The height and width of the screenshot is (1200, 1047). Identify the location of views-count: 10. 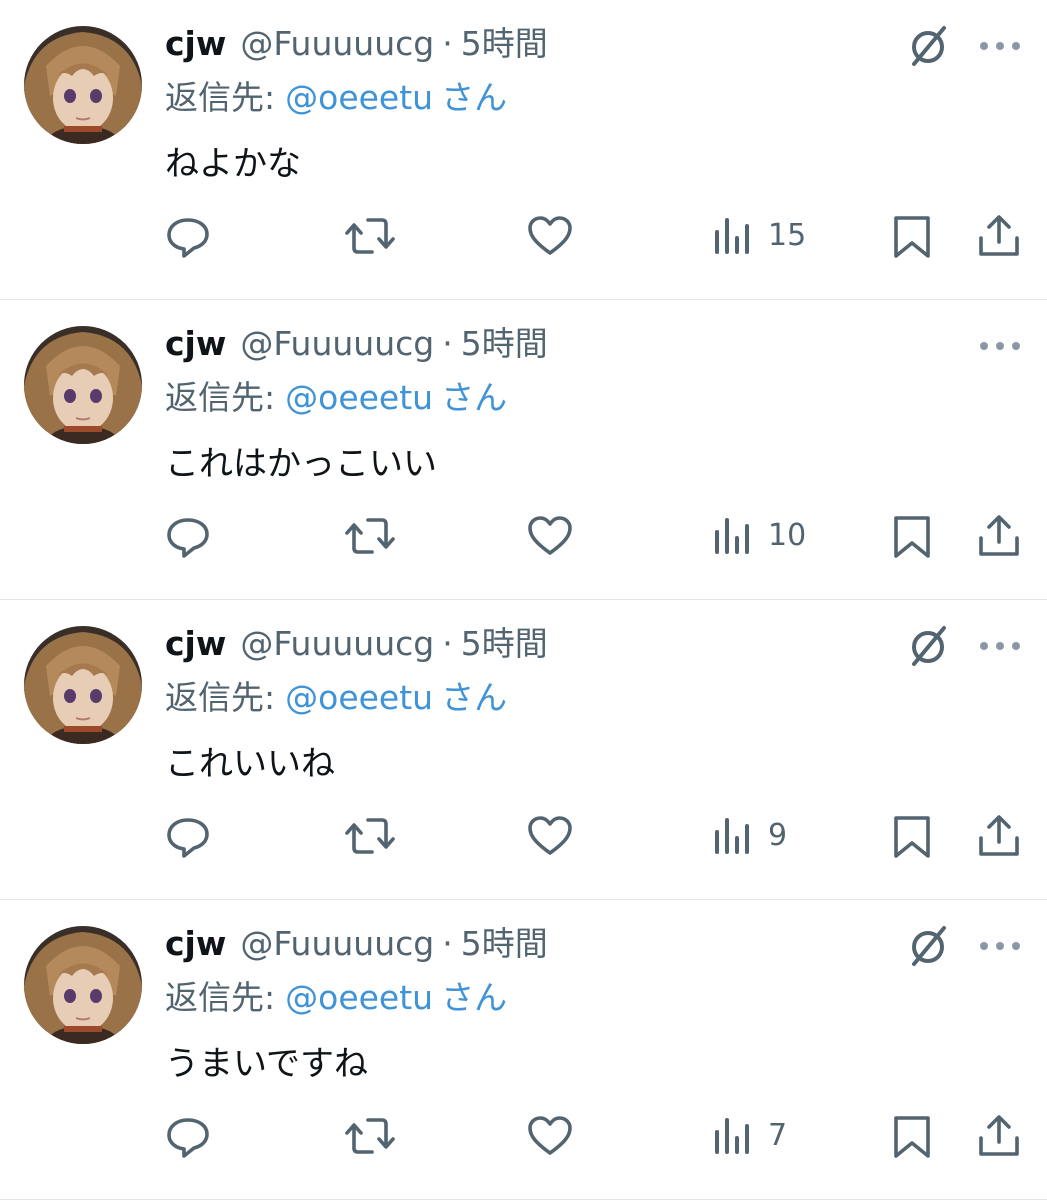
(787, 535).